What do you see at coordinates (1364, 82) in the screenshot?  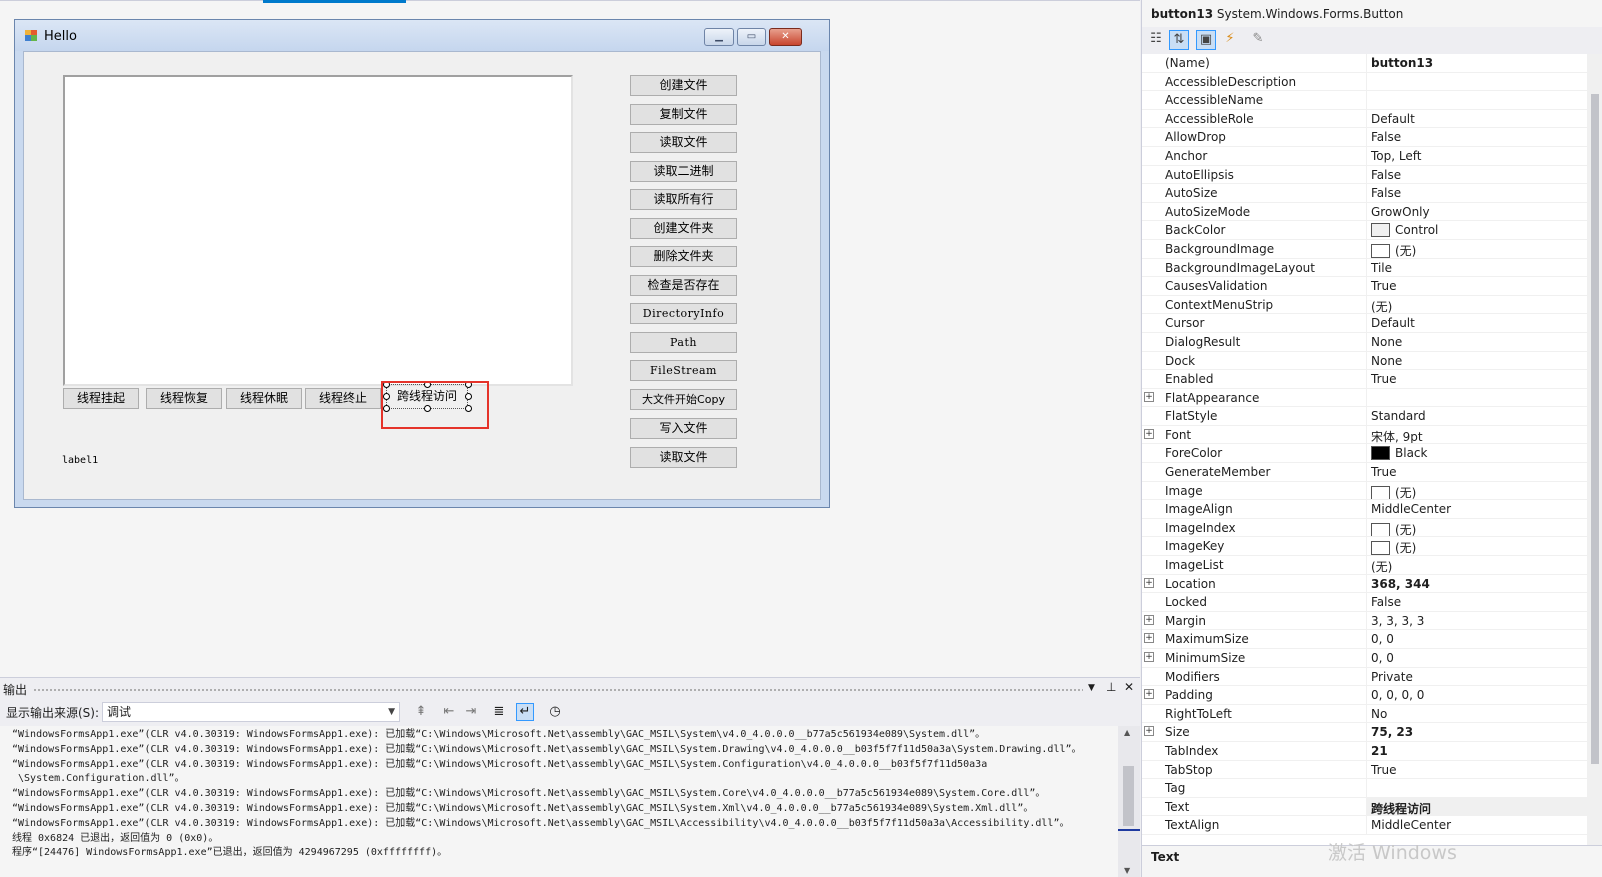 I see `property-row: AccessibleDescription` at bounding box center [1364, 82].